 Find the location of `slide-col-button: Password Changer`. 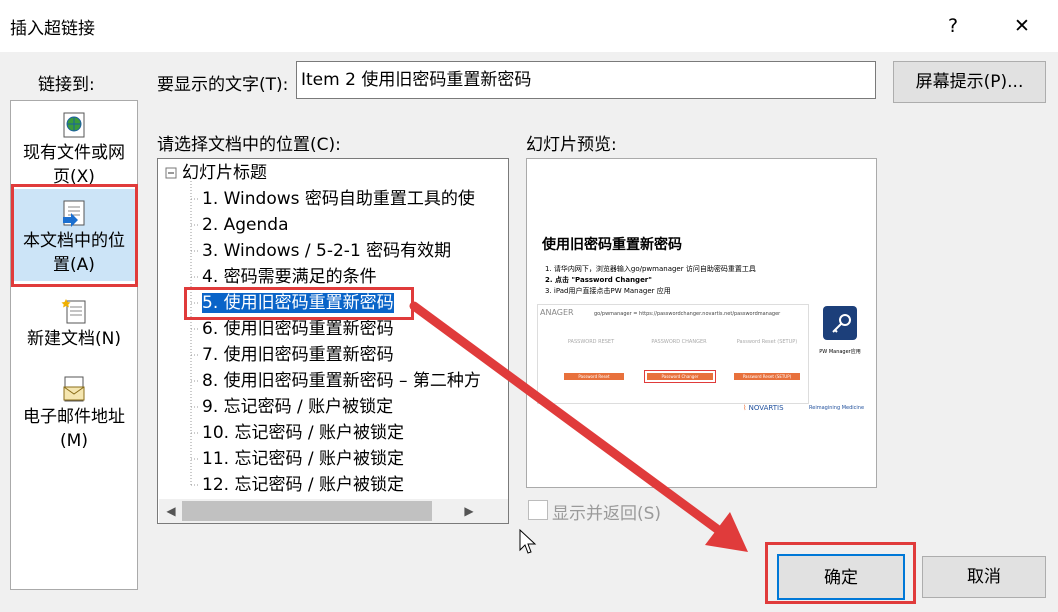

slide-col-button: Password Changer is located at coordinates (680, 376).